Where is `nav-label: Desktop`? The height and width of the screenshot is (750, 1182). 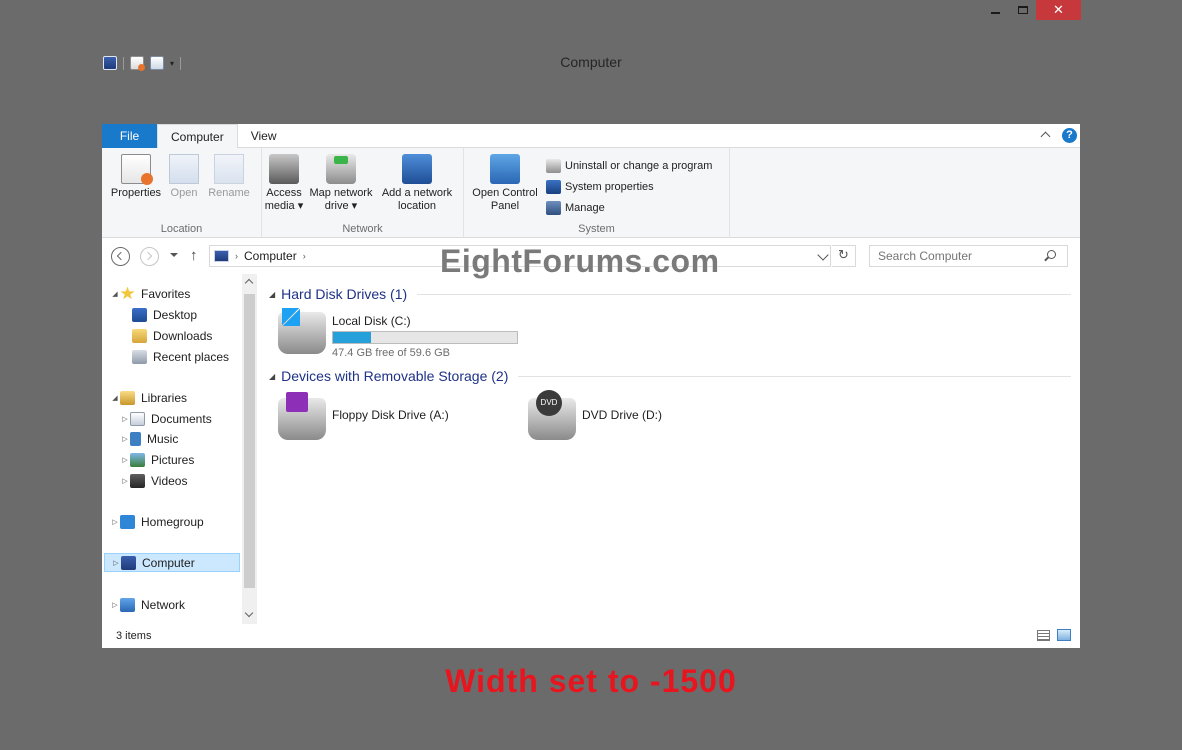
nav-label: Desktop is located at coordinates (175, 314).